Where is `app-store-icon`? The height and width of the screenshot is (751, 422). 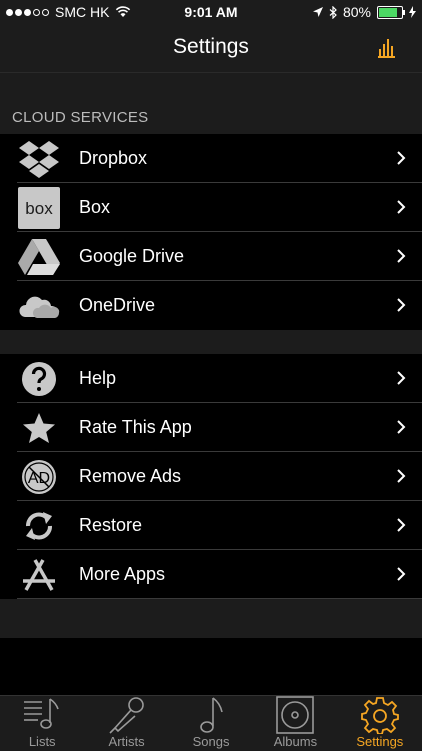
app-store-icon is located at coordinates (39, 574).